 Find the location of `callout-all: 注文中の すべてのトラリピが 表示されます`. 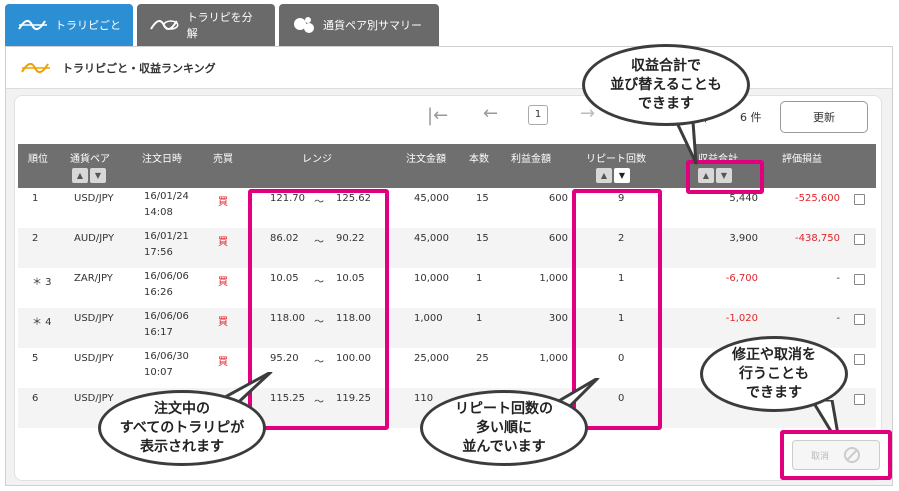

callout-all: 注文中の すべてのトラリピが 表示されます is located at coordinates (182, 428).